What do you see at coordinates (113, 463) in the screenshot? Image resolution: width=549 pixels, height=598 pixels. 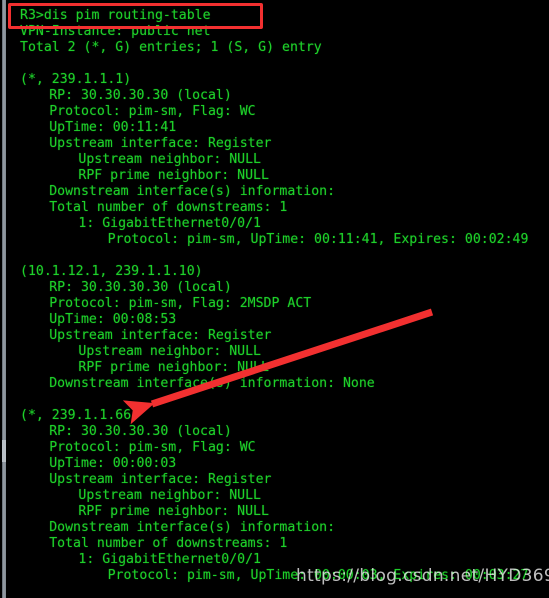 I see `terminal-line: UpTime: 00:00:03` at bounding box center [113, 463].